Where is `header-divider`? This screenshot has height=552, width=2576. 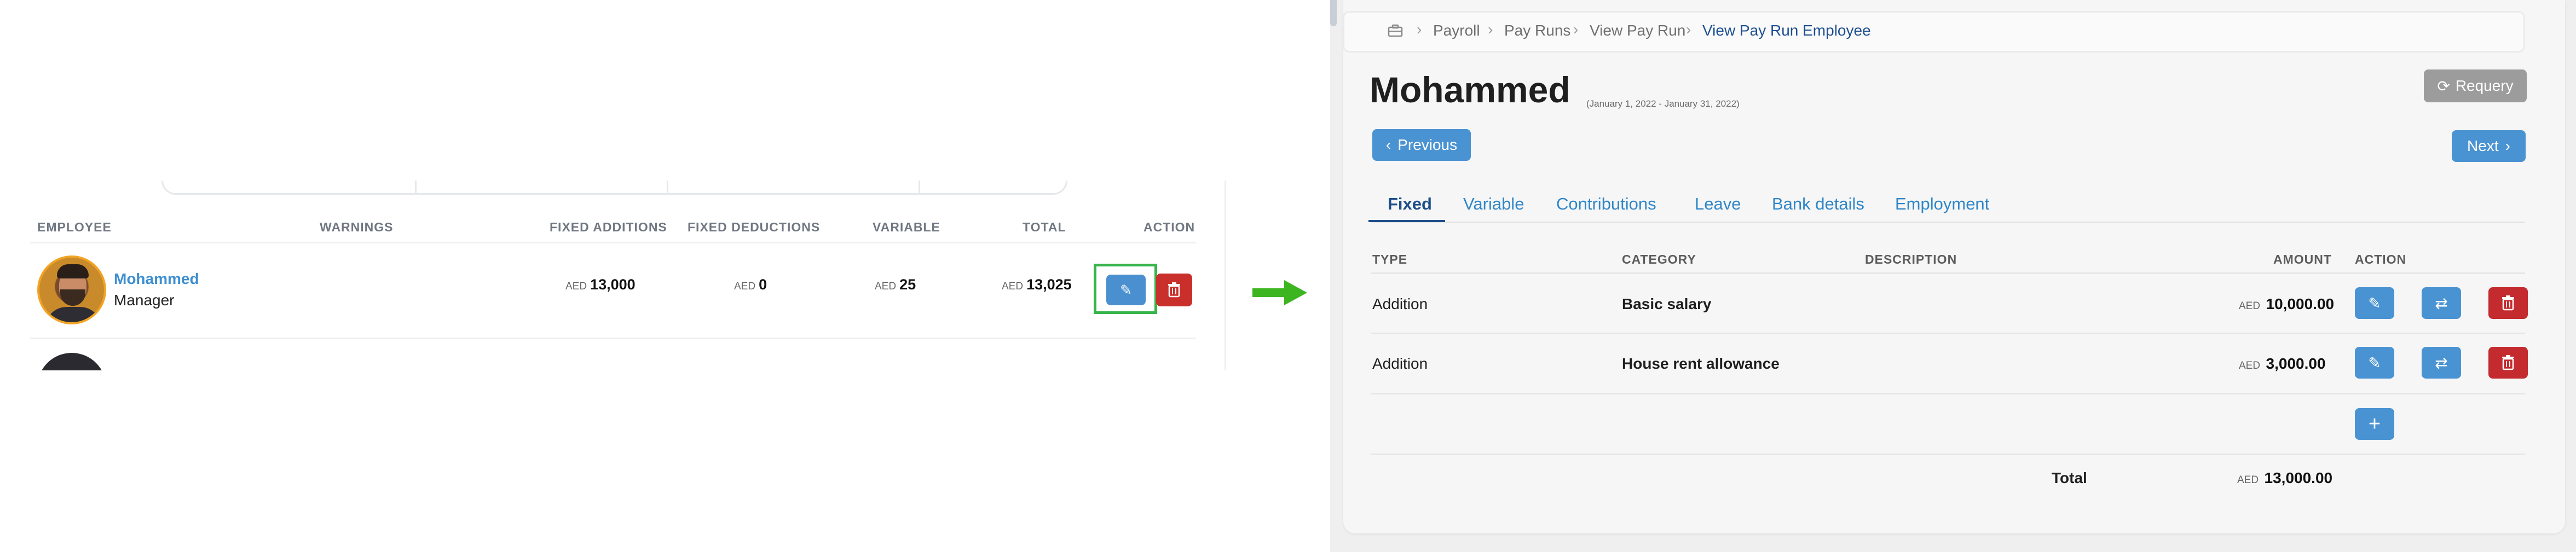 header-divider is located at coordinates (1948, 273).